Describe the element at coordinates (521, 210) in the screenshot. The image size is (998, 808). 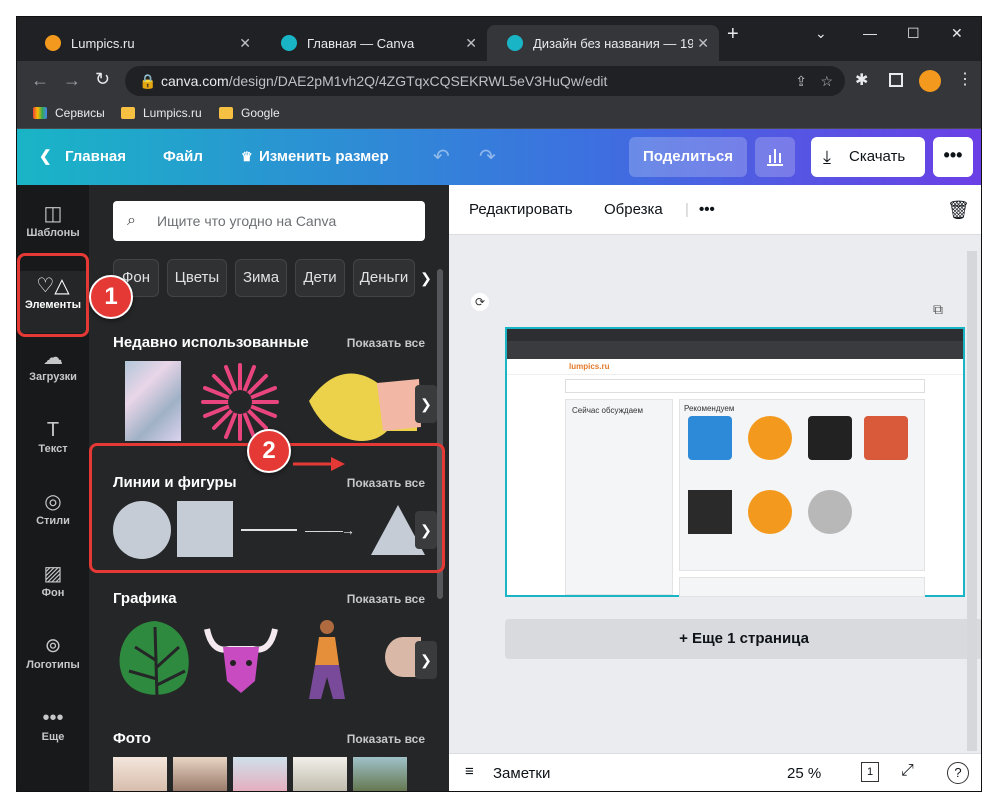
I see `edit-button: Редактировать` at that location.